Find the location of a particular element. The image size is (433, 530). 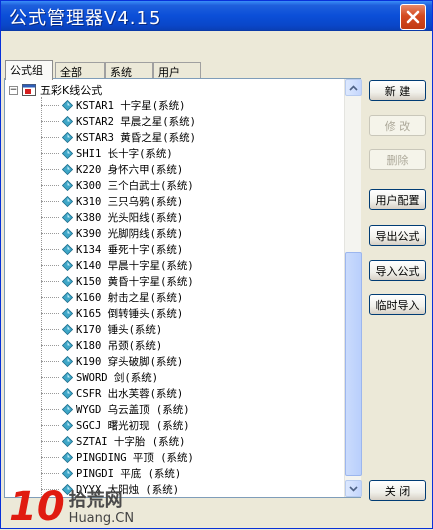

tree-item: K310 三只乌鸦(系统) is located at coordinates (112, 201).